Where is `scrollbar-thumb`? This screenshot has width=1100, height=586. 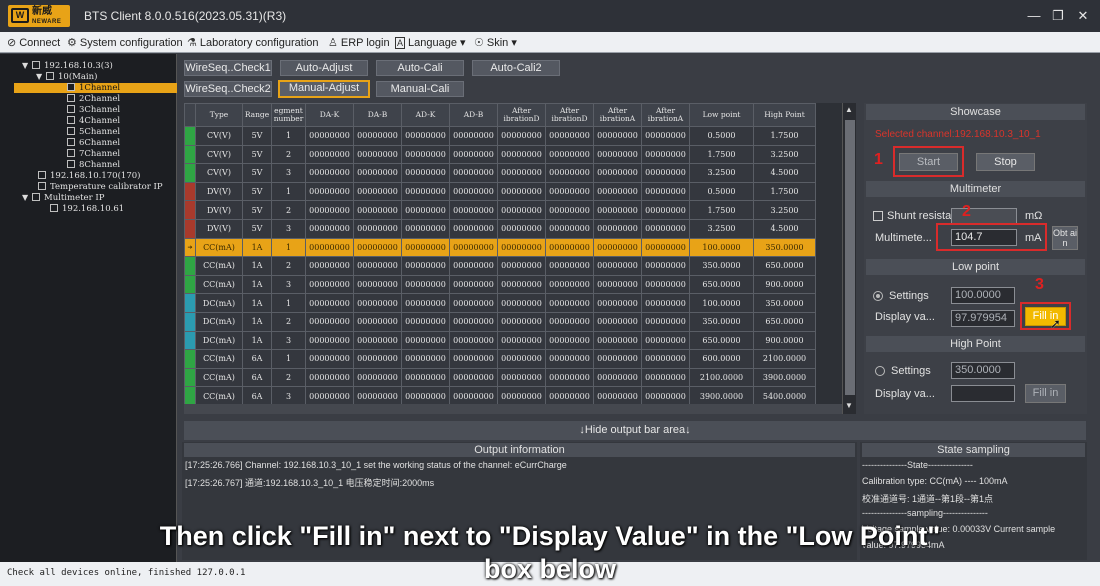 scrollbar-thumb is located at coordinates (850, 257).